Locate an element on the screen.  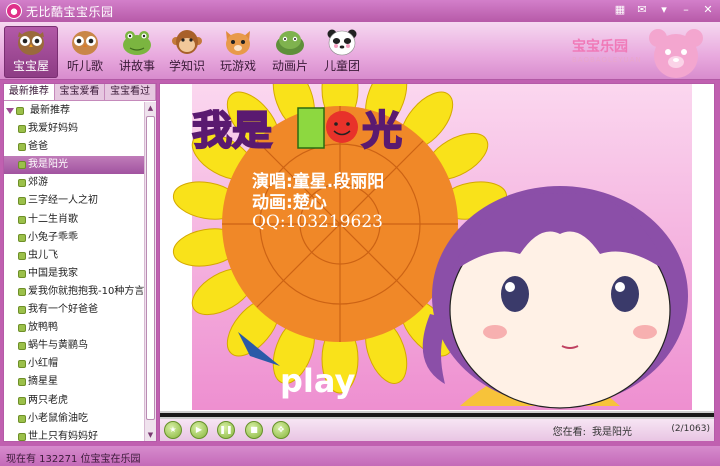
list-item: 爱我你就抱抱我-10种方言 is located at coordinates (74, 292).